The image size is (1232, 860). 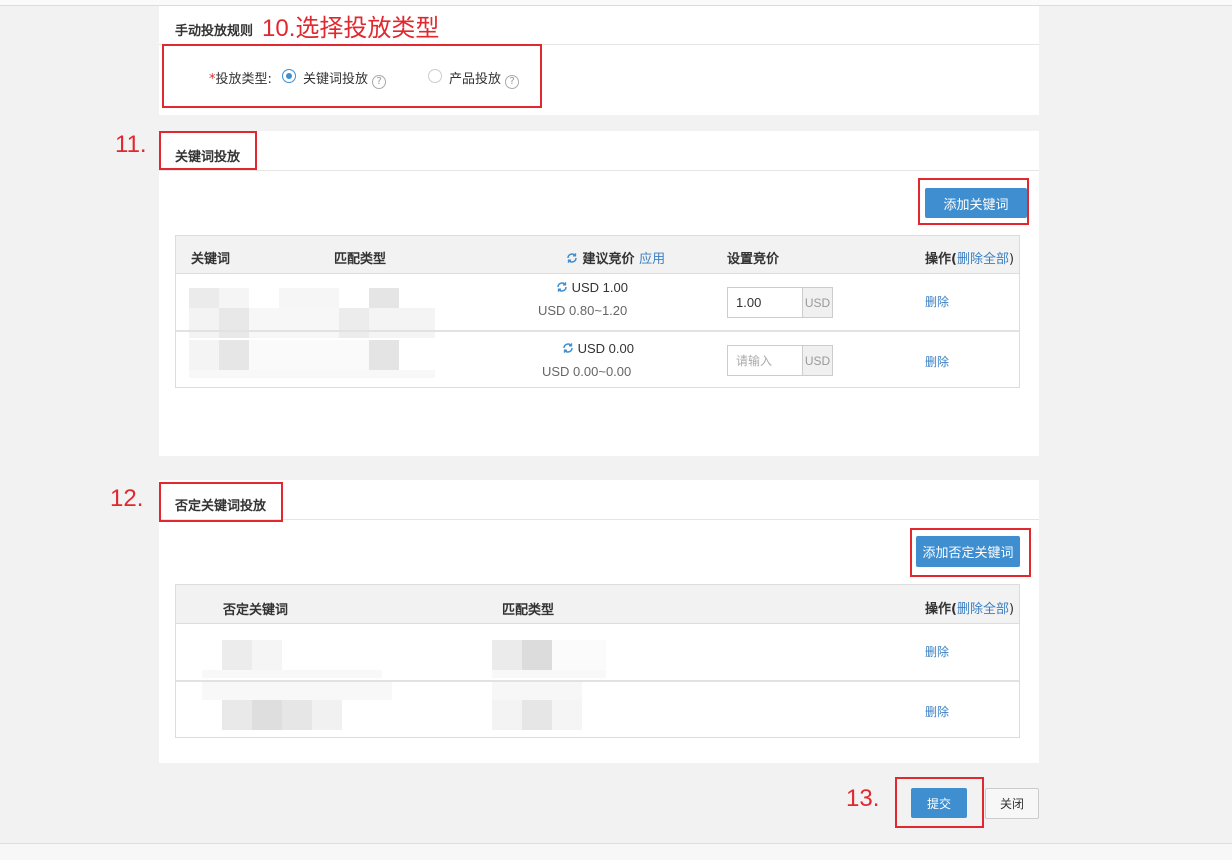 I want to click on bid-input: 1.00 USD, so click(x=780, y=302).